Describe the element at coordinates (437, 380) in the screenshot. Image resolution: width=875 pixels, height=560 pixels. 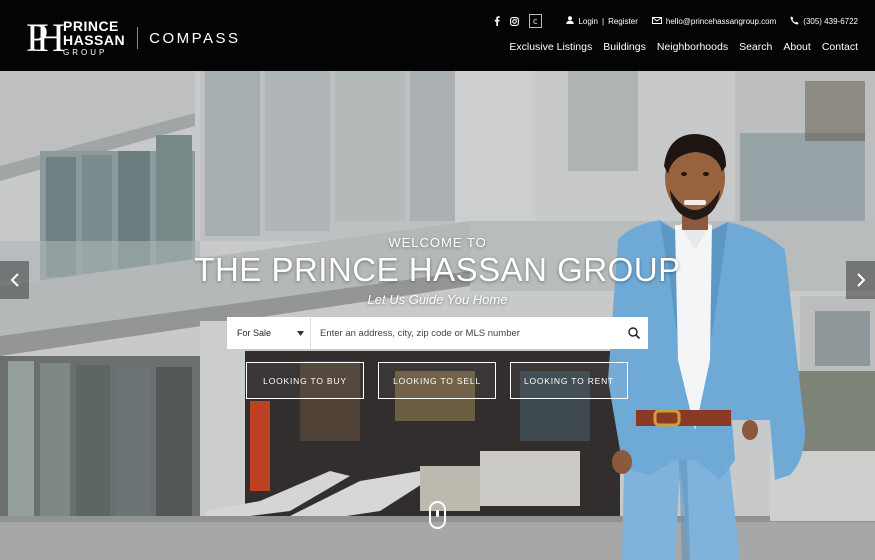
I see `looking-to-sell-button: LOOKING TO SELL` at that location.